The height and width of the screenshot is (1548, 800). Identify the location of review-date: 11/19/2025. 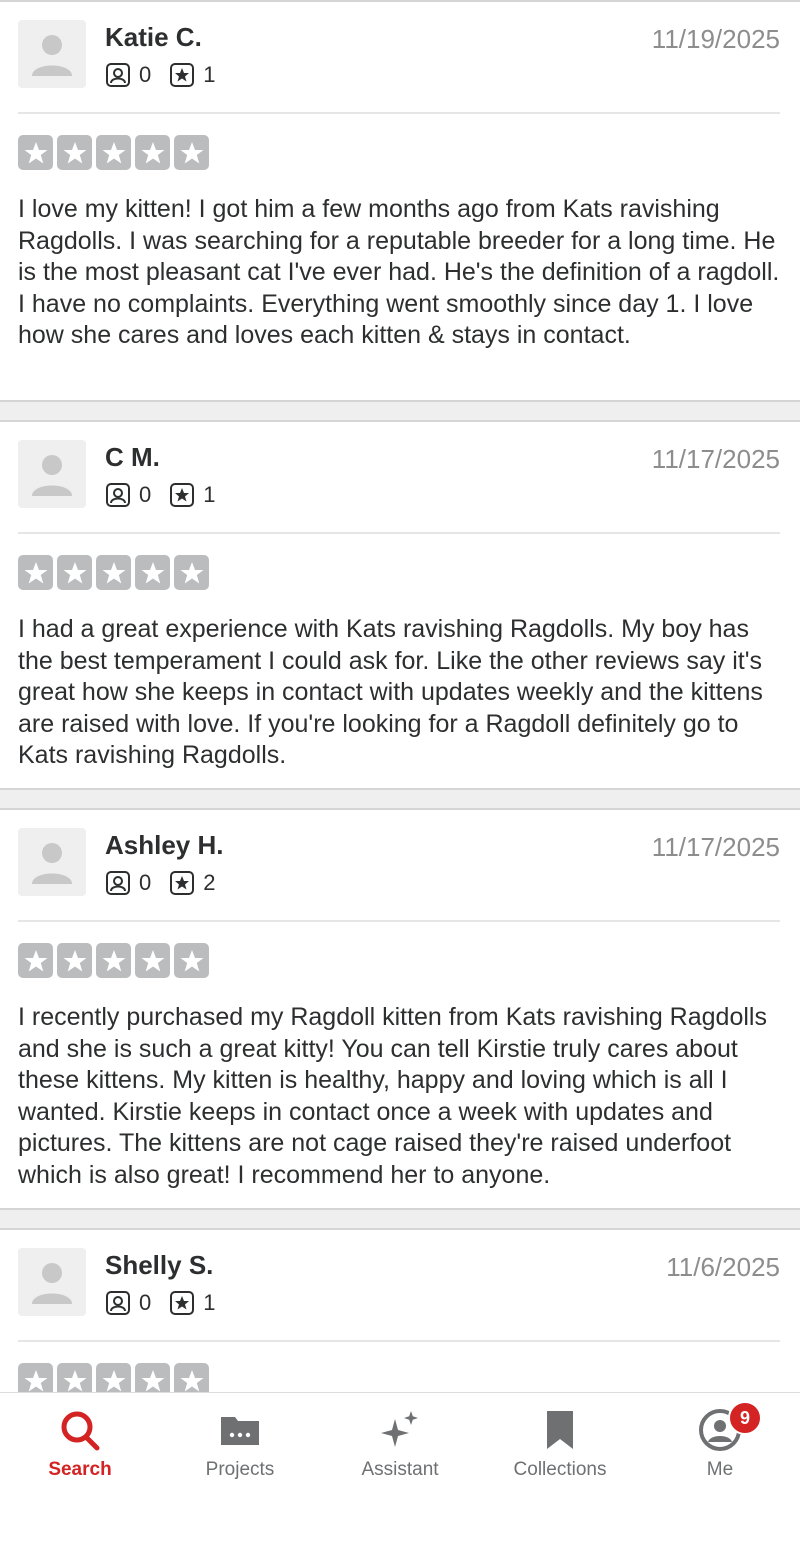
(715, 39).